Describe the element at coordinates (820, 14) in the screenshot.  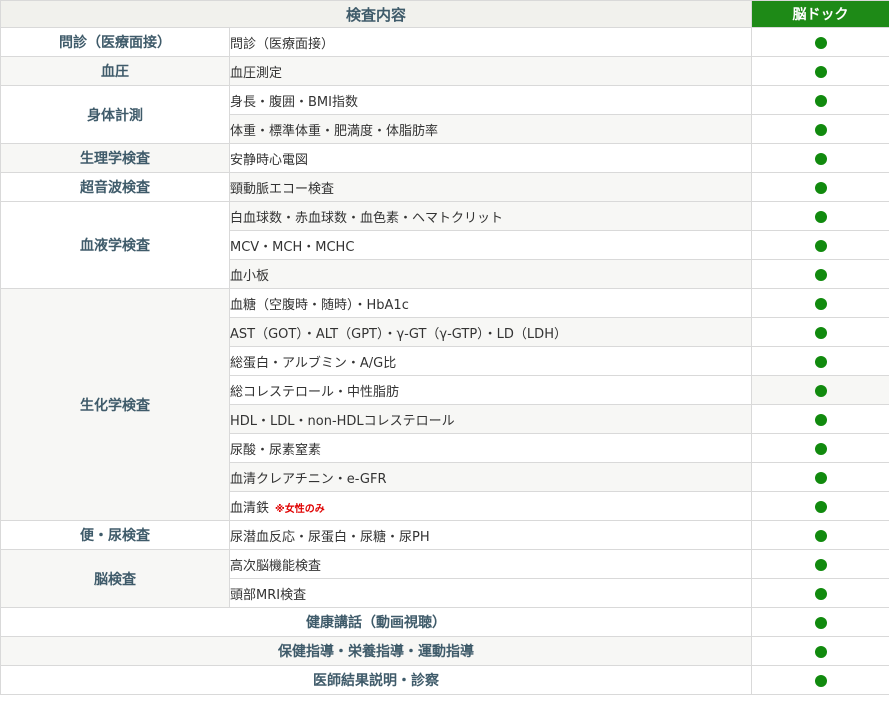
I see `header-brain-dock: 脳ドック` at that location.